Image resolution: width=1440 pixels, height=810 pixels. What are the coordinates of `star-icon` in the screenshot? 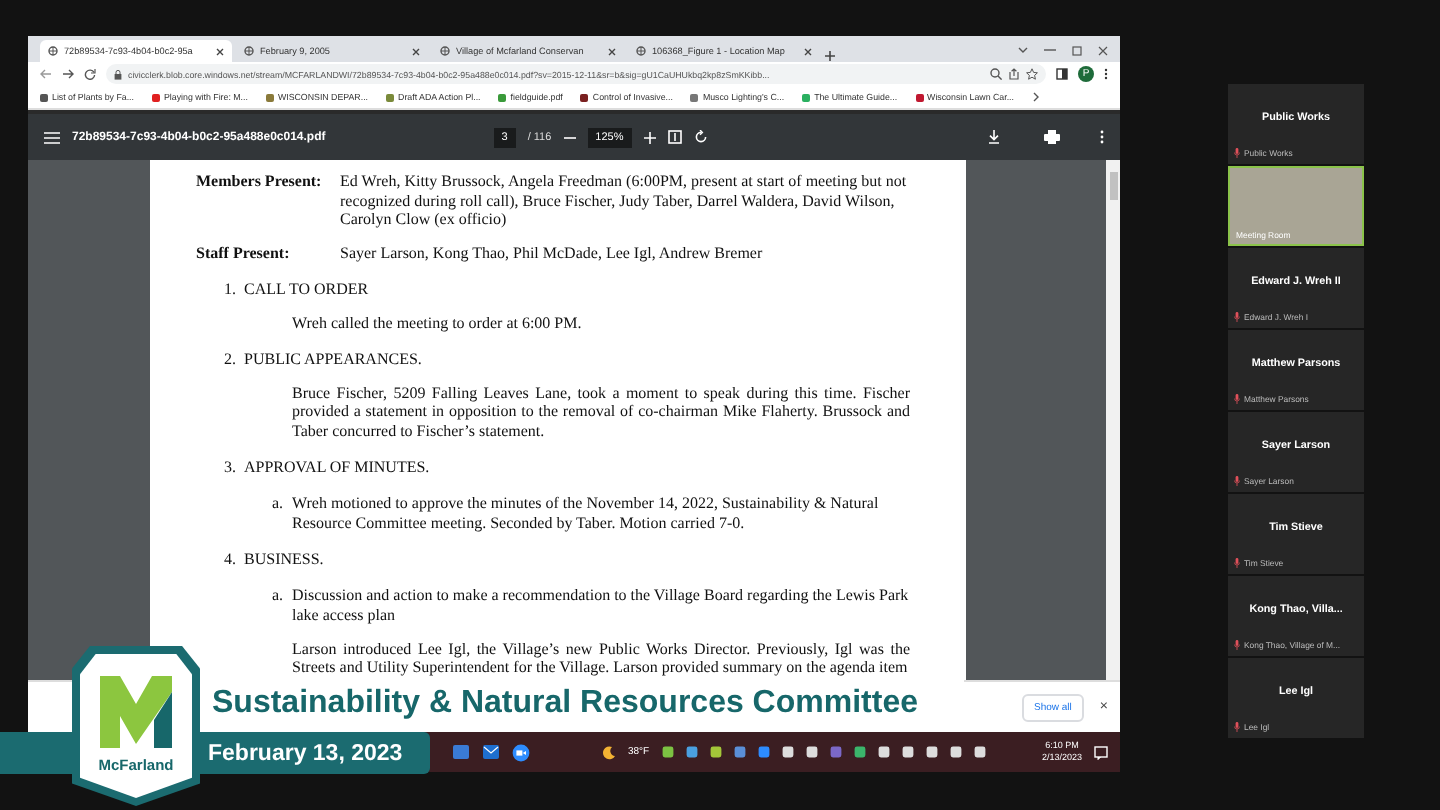 It's located at (1032, 74).